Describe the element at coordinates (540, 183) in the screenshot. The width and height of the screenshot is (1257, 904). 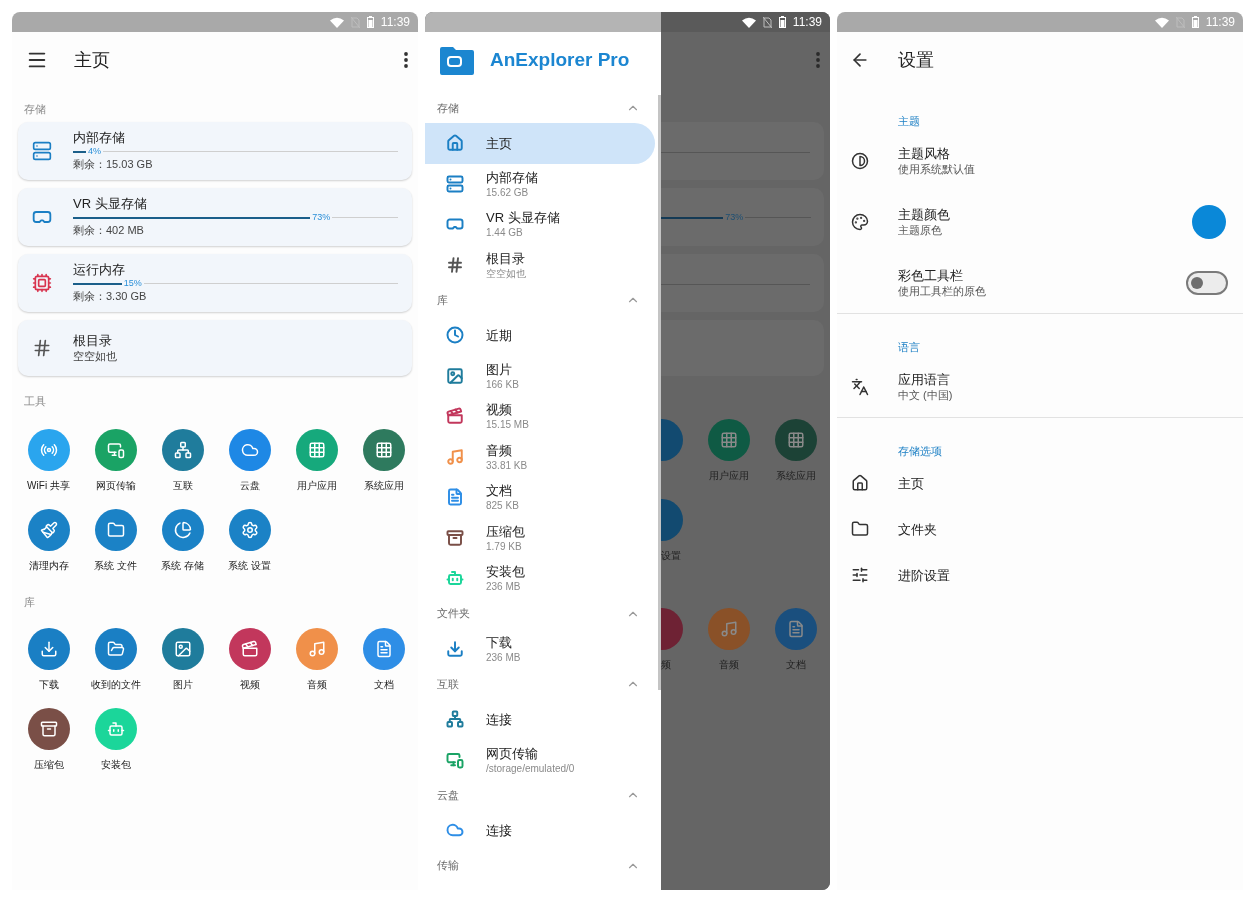
I see `drawer-item: 内部存储 15.62 GB` at that location.